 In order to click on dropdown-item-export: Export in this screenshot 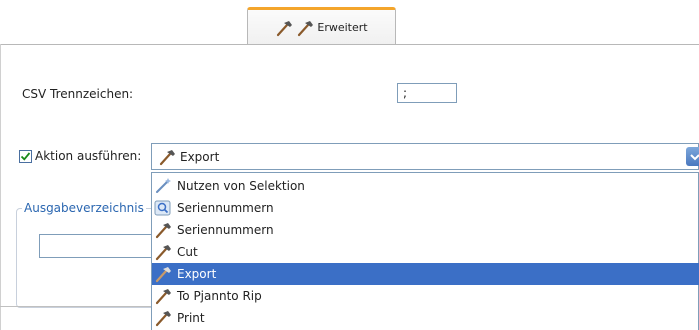, I will do `click(425, 274)`.